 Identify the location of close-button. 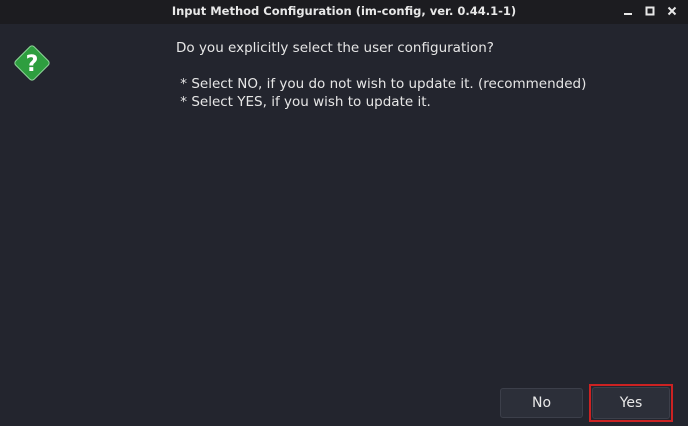
(672, 11).